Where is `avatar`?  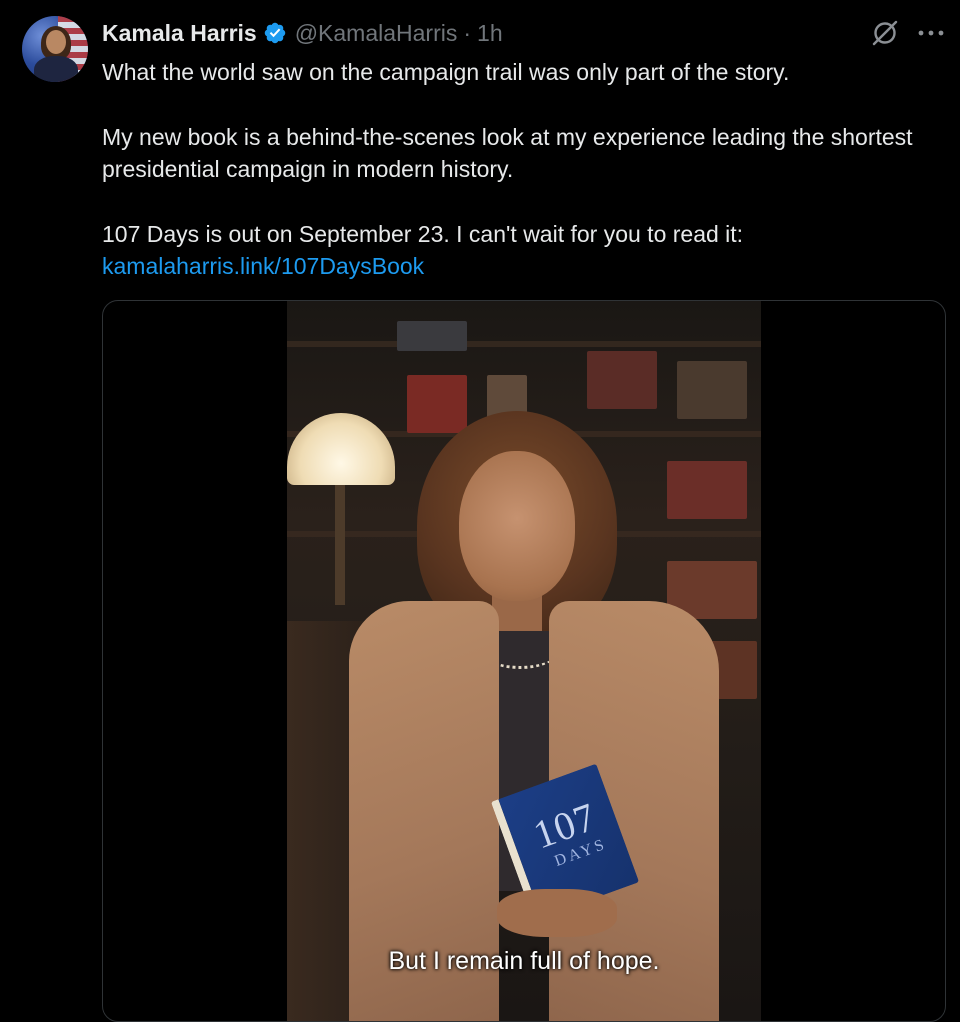 avatar is located at coordinates (55, 49).